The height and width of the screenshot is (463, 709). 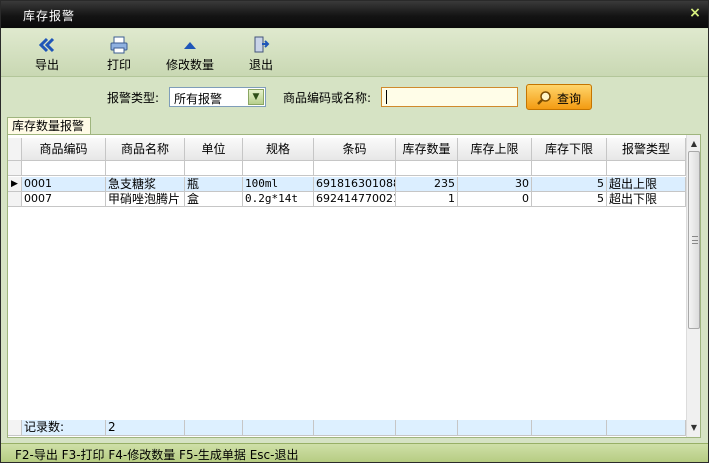 I want to click on cell-upper-limit: 30, so click(x=495, y=184).